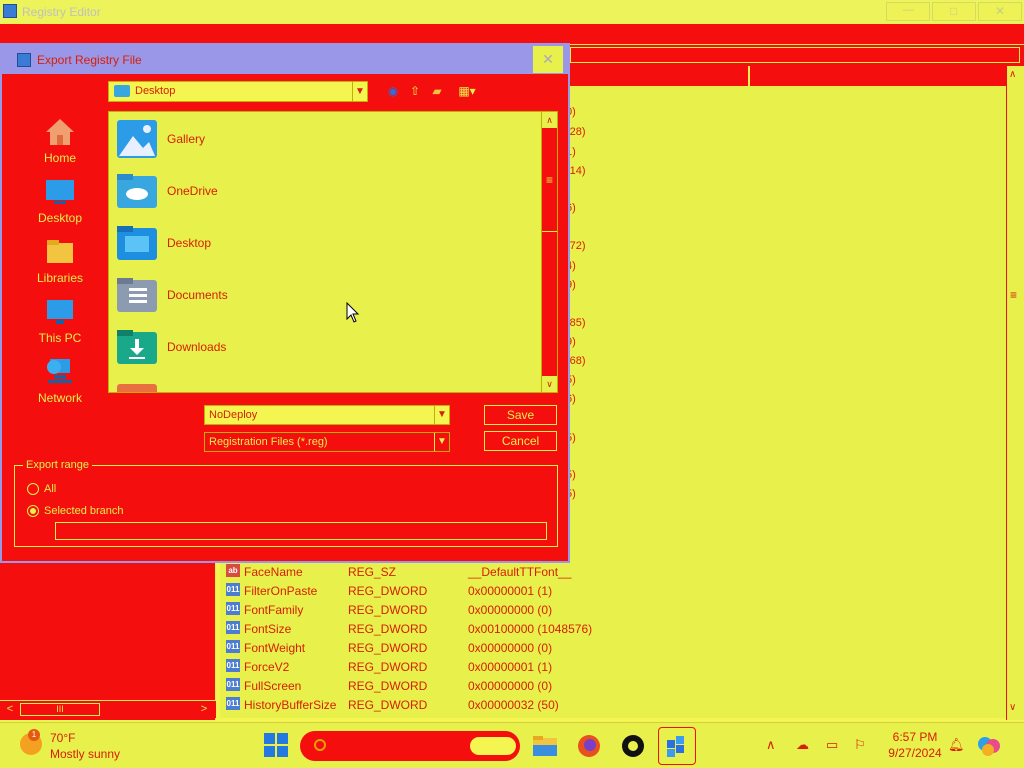  I want to click on file-name: Downloads, so click(197, 347).